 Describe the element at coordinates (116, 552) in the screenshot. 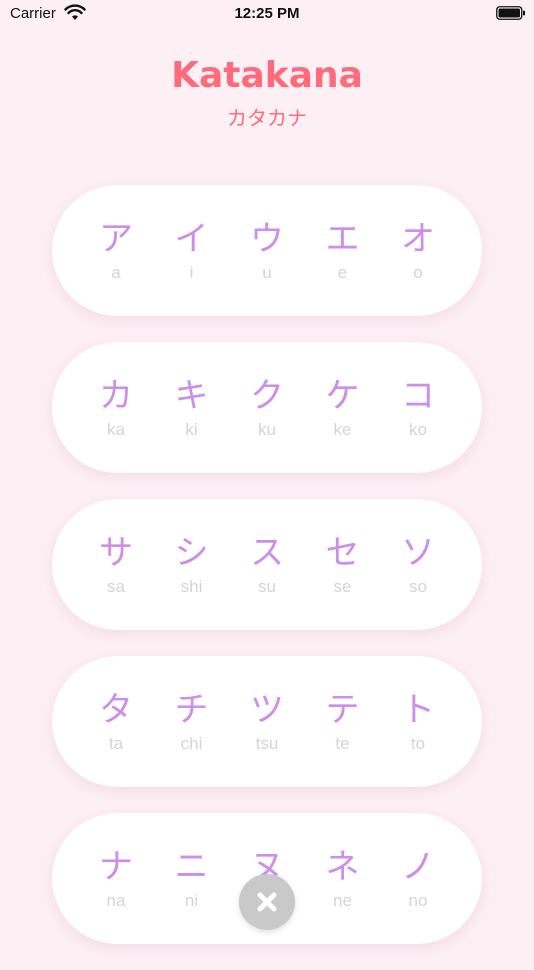

I see `kana-character: サ` at that location.